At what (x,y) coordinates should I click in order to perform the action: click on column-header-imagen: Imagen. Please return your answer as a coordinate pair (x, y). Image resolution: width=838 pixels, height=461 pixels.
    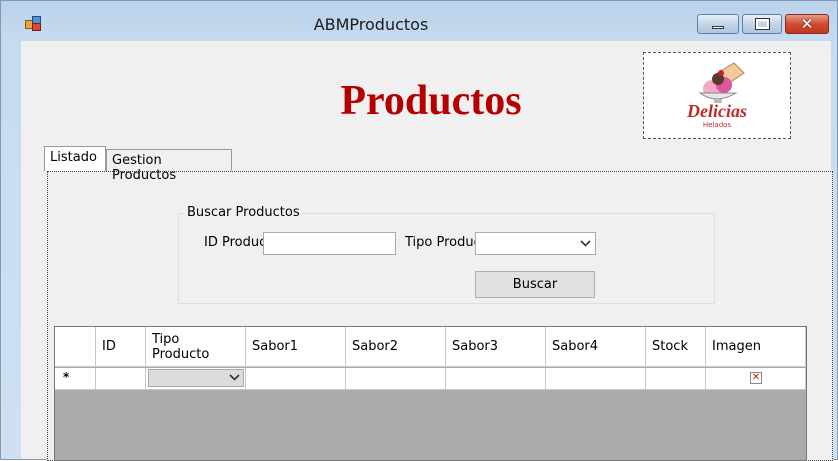
    Looking at the image, I should click on (756, 347).